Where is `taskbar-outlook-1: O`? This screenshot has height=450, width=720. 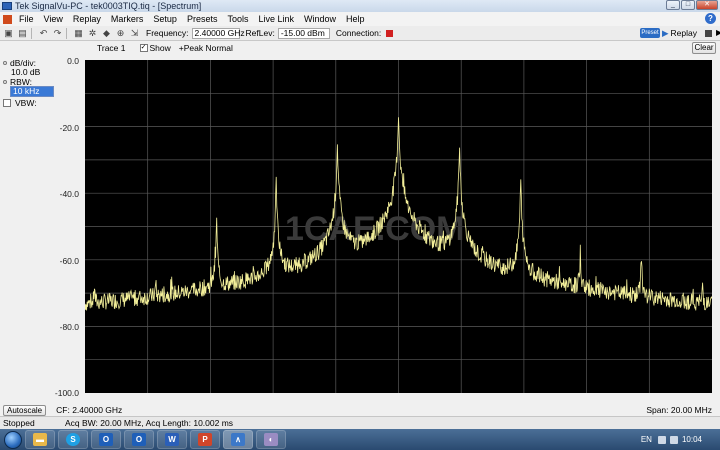 taskbar-outlook-1: O is located at coordinates (106, 439).